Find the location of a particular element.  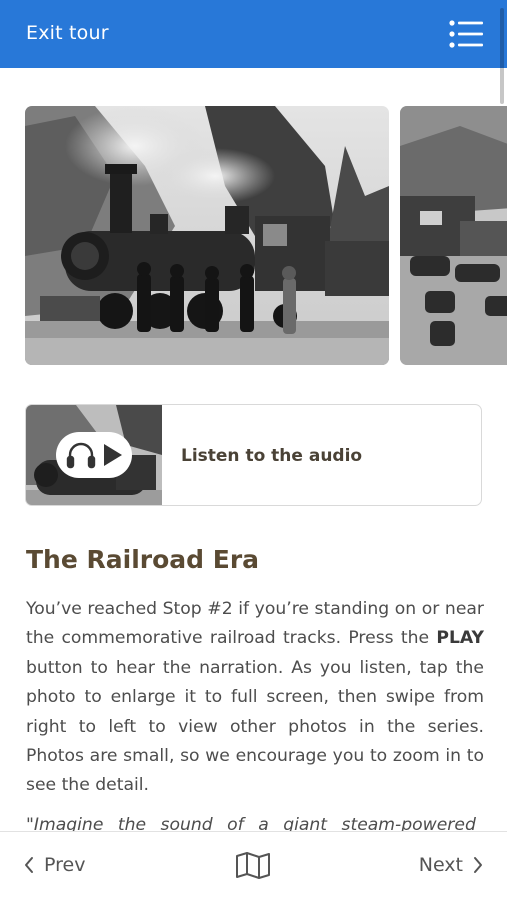

top-bar: Exit tour is located at coordinates (253, 34).